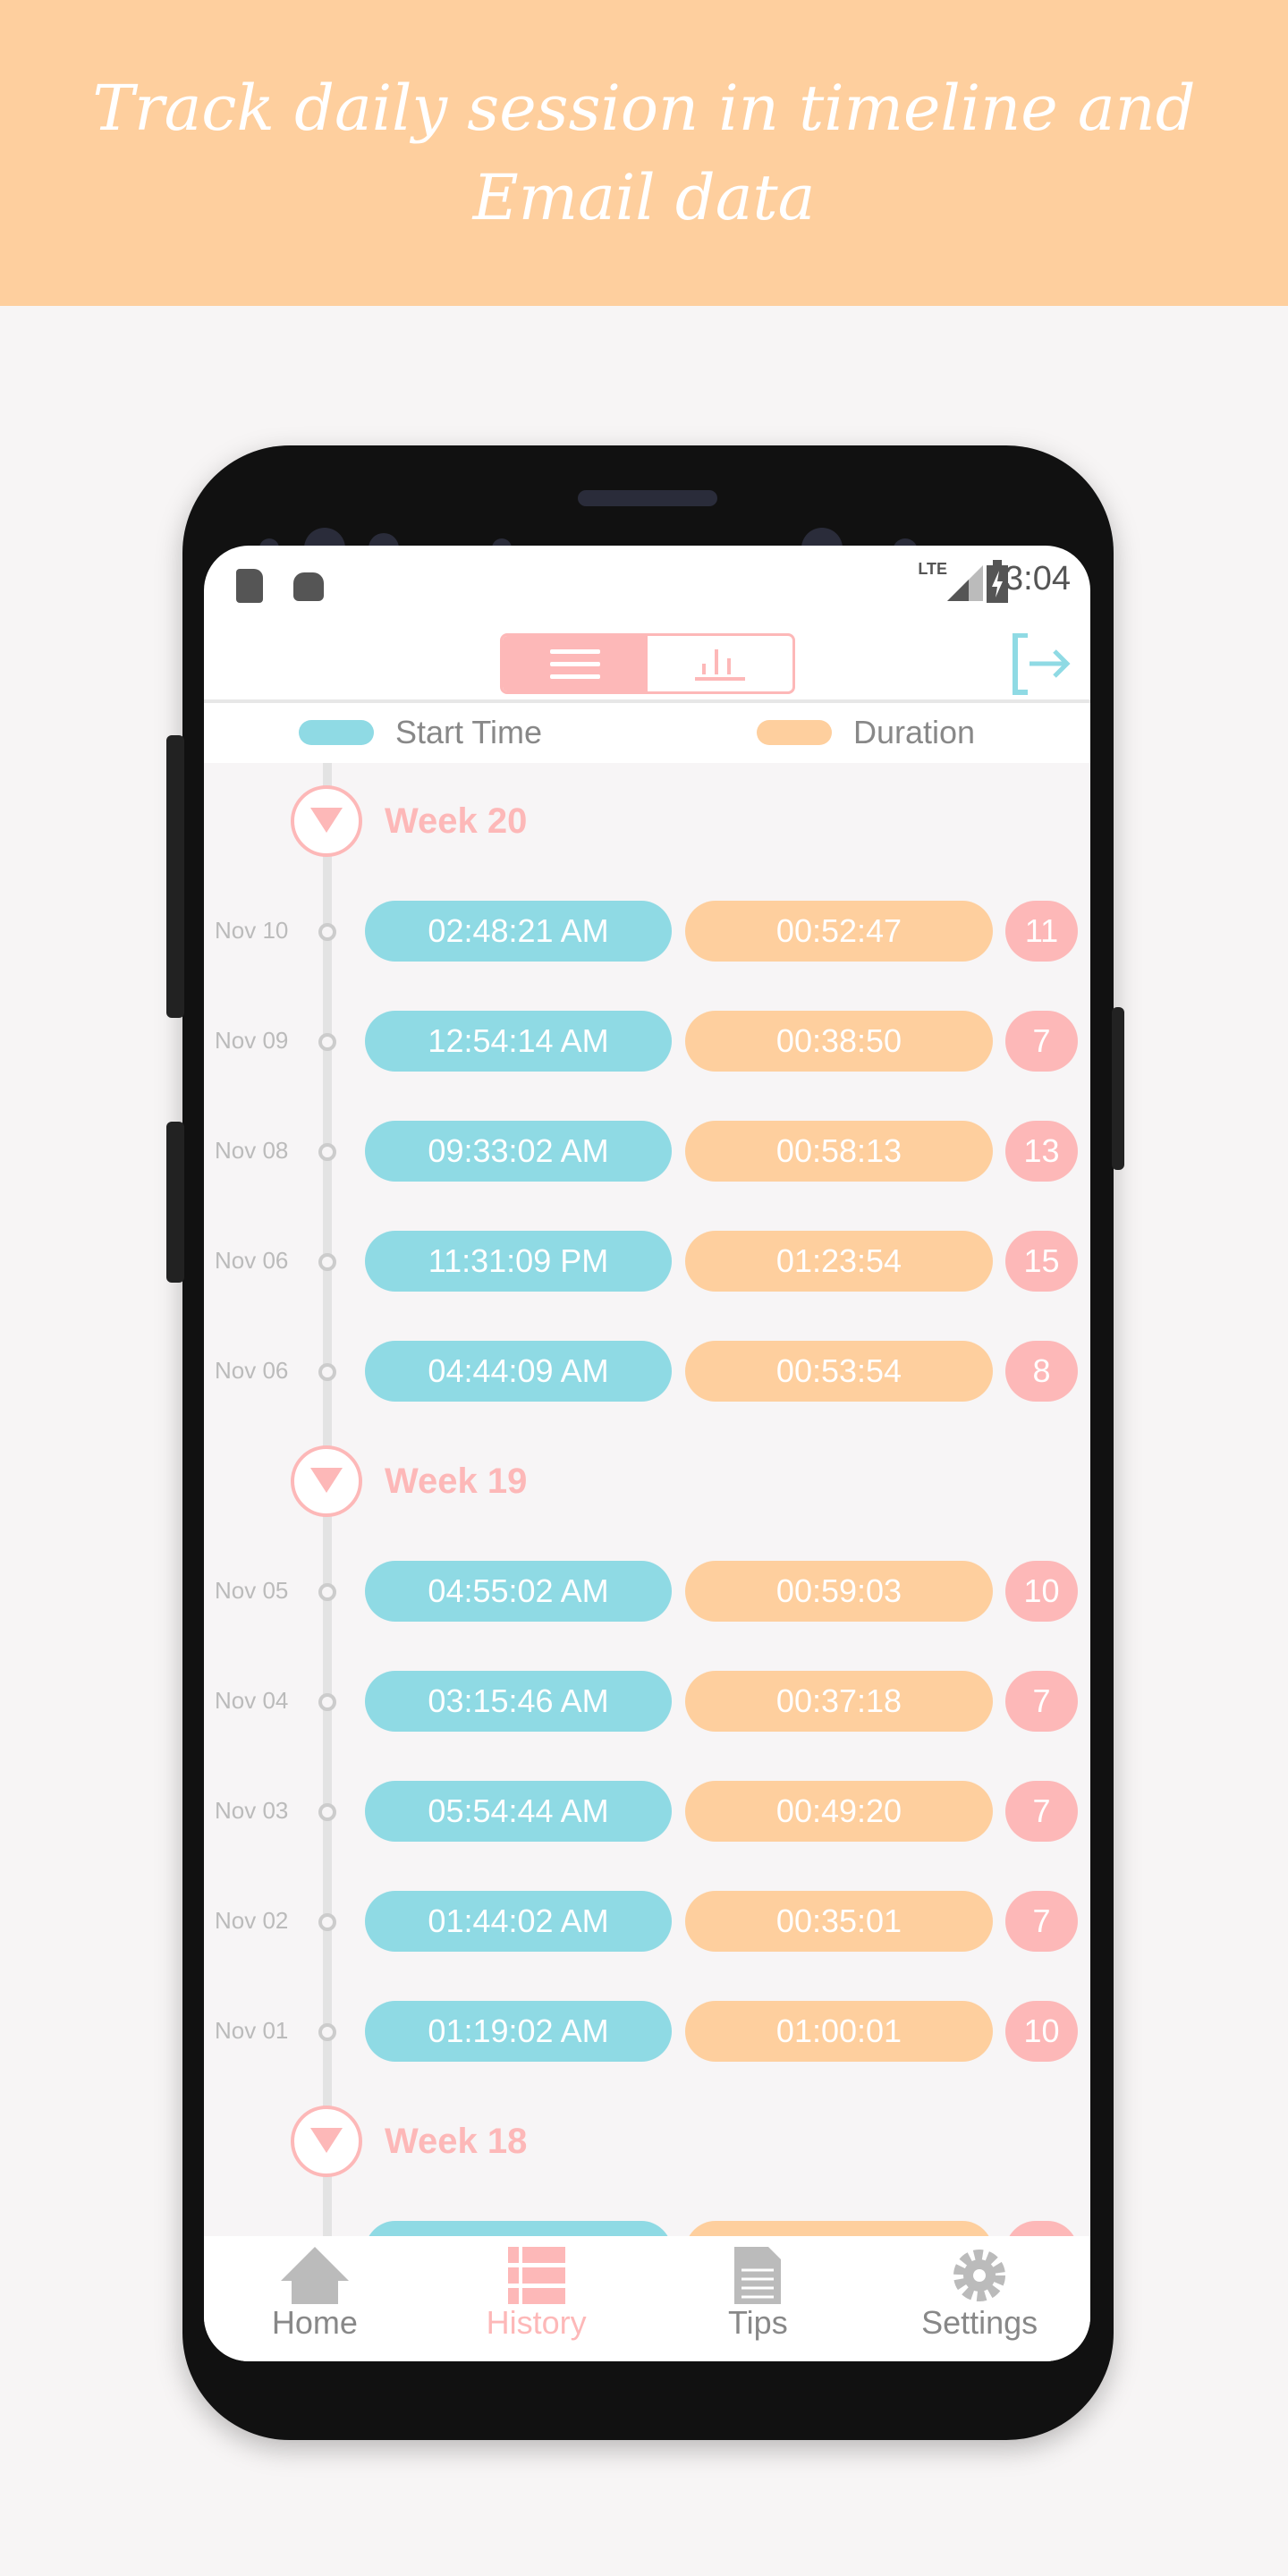  Describe the element at coordinates (420, 732) in the screenshot. I see `legend-start-time: Start Time` at that location.